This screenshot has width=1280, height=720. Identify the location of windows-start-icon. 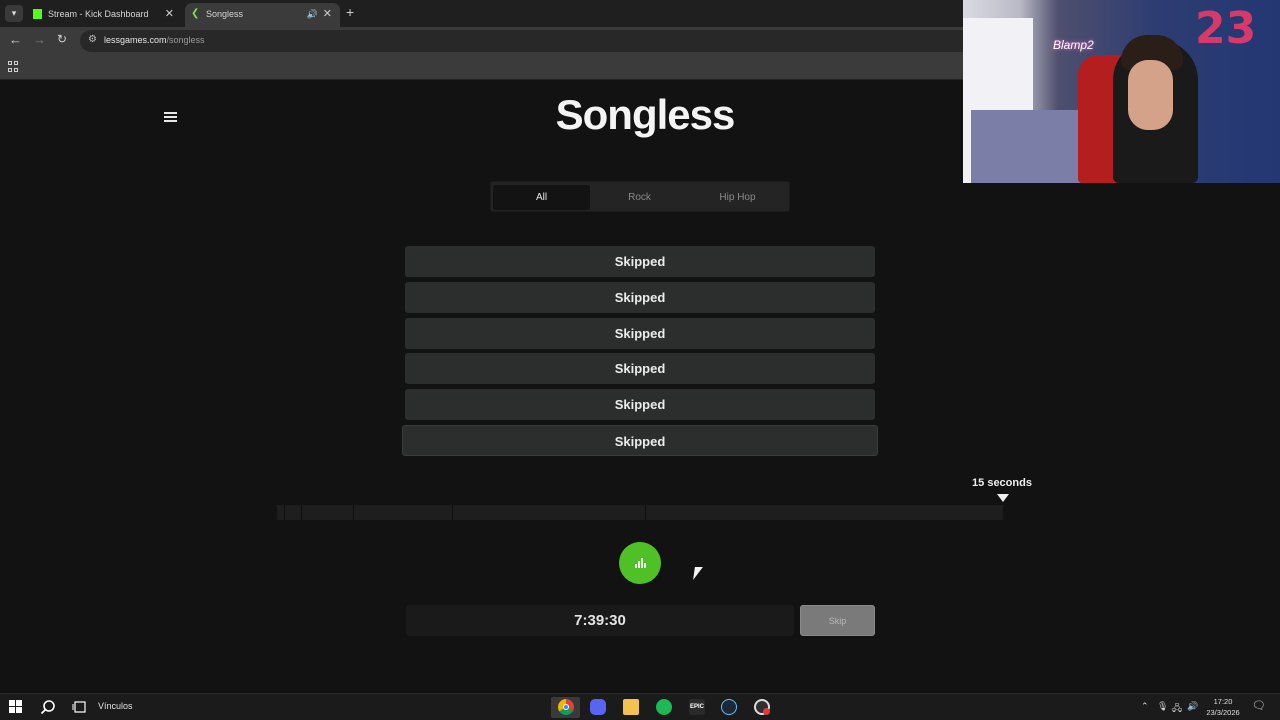
(15, 706).